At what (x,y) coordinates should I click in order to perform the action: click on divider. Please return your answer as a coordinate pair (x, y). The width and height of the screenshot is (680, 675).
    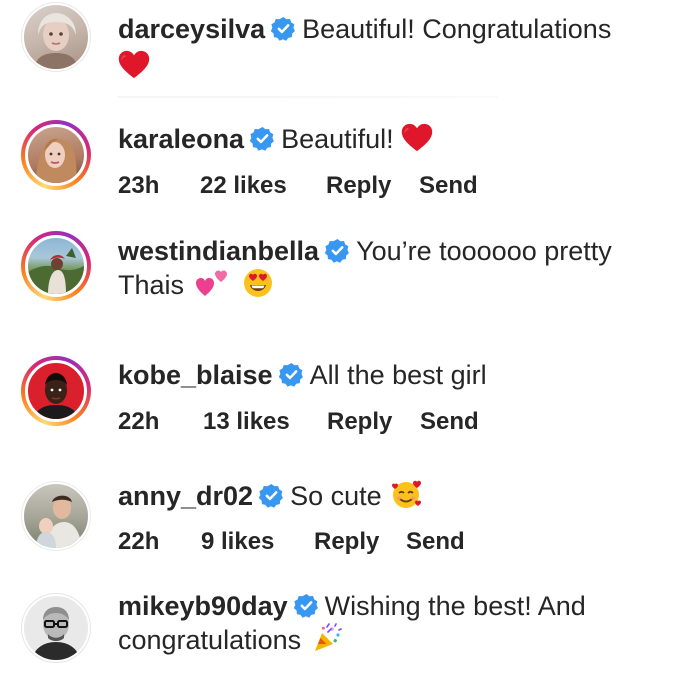
    Looking at the image, I should click on (308, 97).